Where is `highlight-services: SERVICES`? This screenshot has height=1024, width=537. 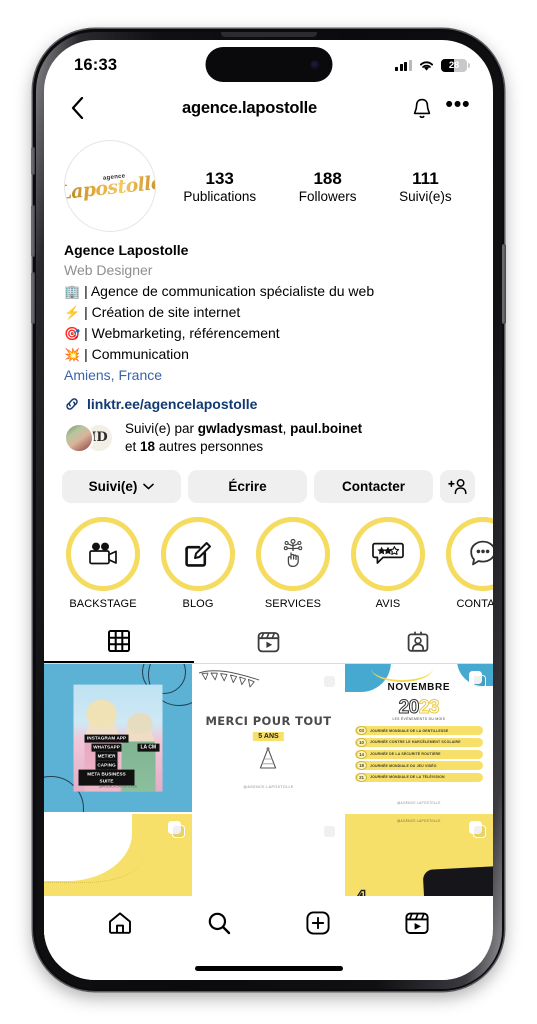 highlight-services: SERVICES is located at coordinates (293, 563).